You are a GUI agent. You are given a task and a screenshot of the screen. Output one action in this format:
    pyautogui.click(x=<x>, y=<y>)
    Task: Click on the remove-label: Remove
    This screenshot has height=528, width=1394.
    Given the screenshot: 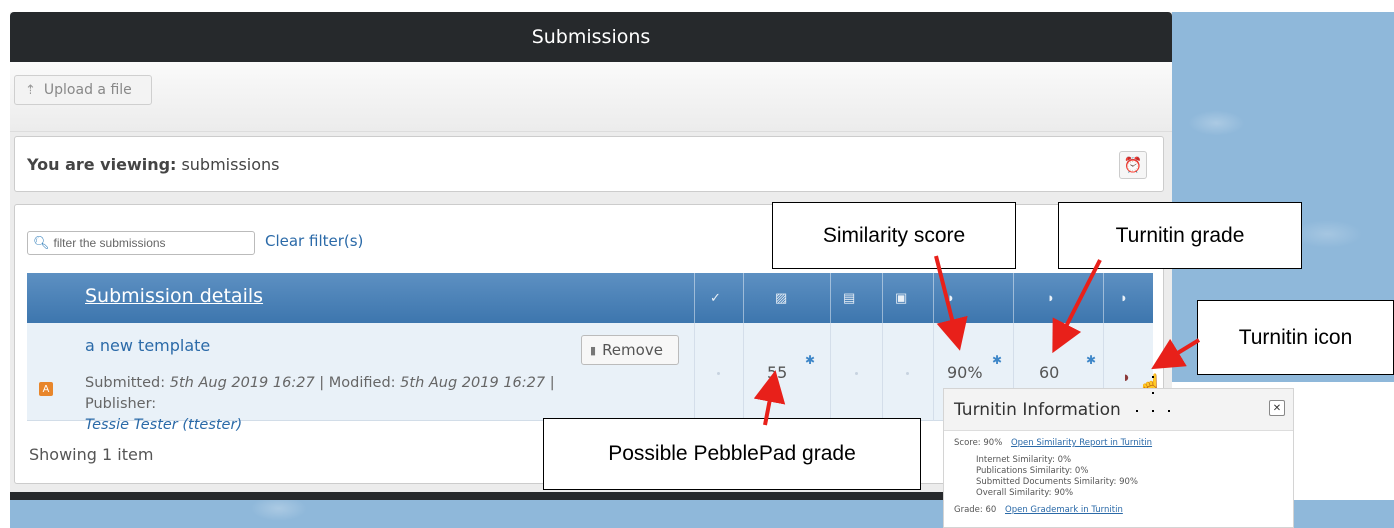 What is the action you would take?
    pyautogui.click(x=632, y=350)
    